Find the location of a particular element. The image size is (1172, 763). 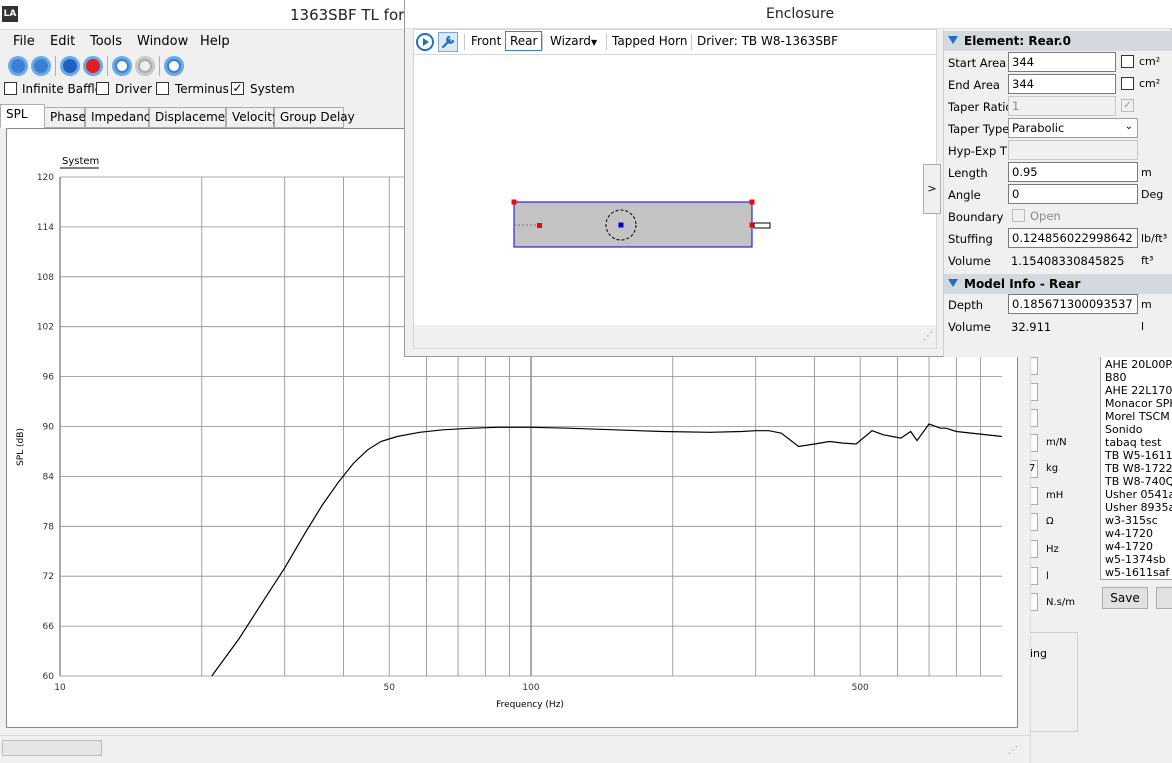

list-item: TB W8-740Q is located at coordinates (1138, 481).